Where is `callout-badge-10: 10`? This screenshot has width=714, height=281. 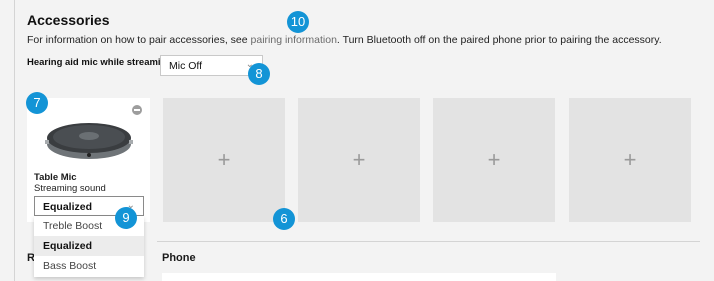 callout-badge-10: 10 is located at coordinates (298, 22).